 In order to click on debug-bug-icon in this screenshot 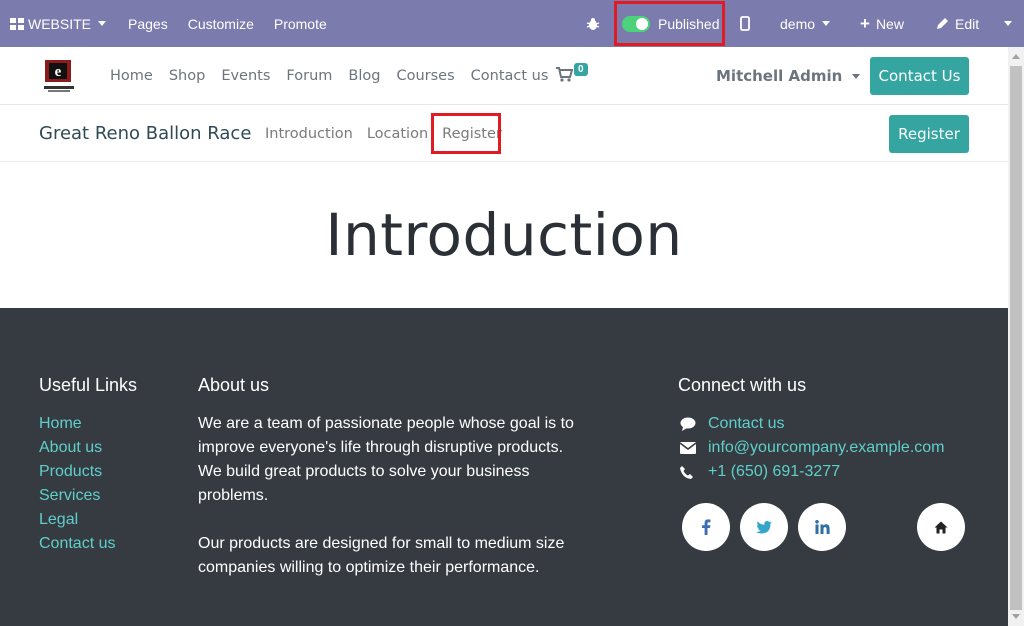, I will do `click(593, 23)`.